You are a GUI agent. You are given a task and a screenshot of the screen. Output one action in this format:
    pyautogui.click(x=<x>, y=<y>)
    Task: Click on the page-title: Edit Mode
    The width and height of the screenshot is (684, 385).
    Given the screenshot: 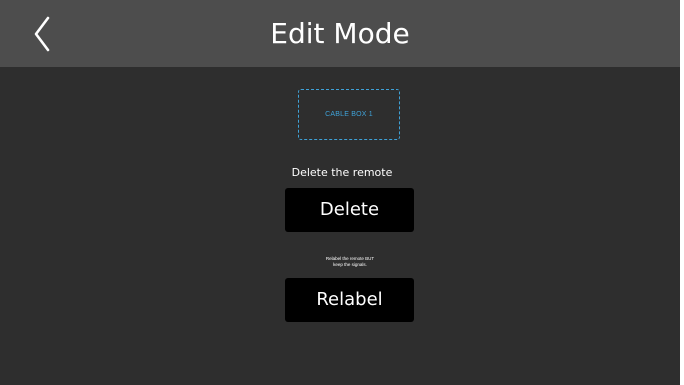 What is the action you would take?
    pyautogui.click(x=340, y=33)
    